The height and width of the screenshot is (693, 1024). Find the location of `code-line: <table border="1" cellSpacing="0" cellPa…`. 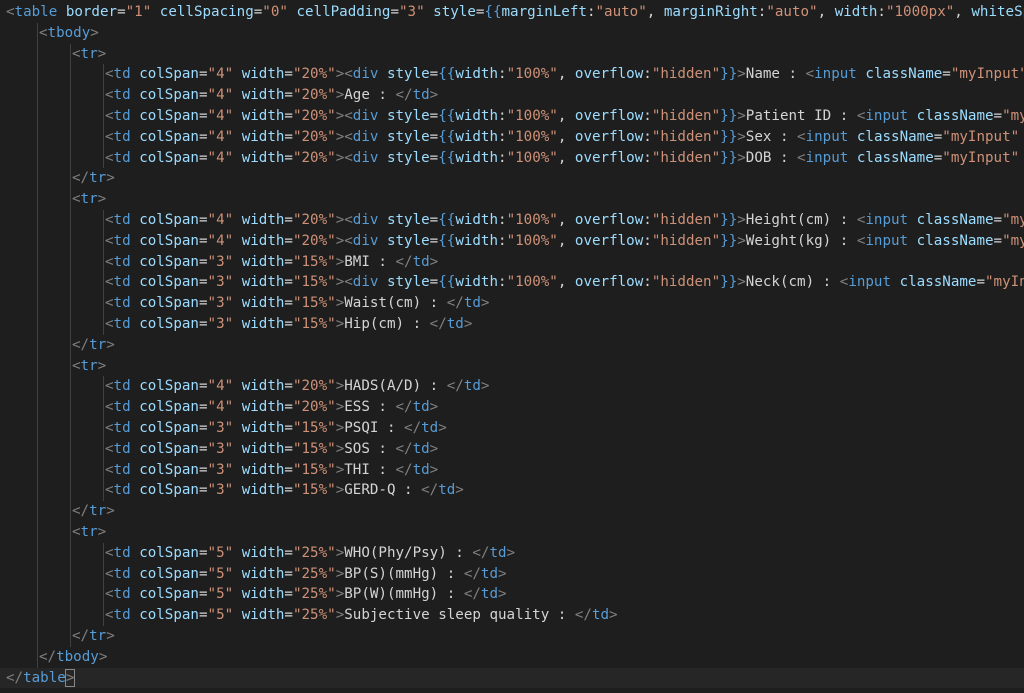

code-line: <table border="1" cellSpacing="0" cellPa… is located at coordinates (512, 12).